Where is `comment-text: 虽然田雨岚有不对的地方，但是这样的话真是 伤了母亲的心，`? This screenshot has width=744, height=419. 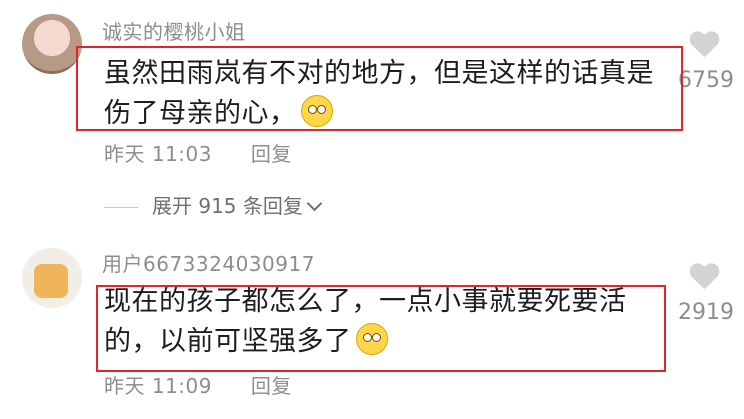 comment-text: 虽然田雨岚有不对的地方，但是这样的话真是 伤了母亲的心， is located at coordinates (379, 93).